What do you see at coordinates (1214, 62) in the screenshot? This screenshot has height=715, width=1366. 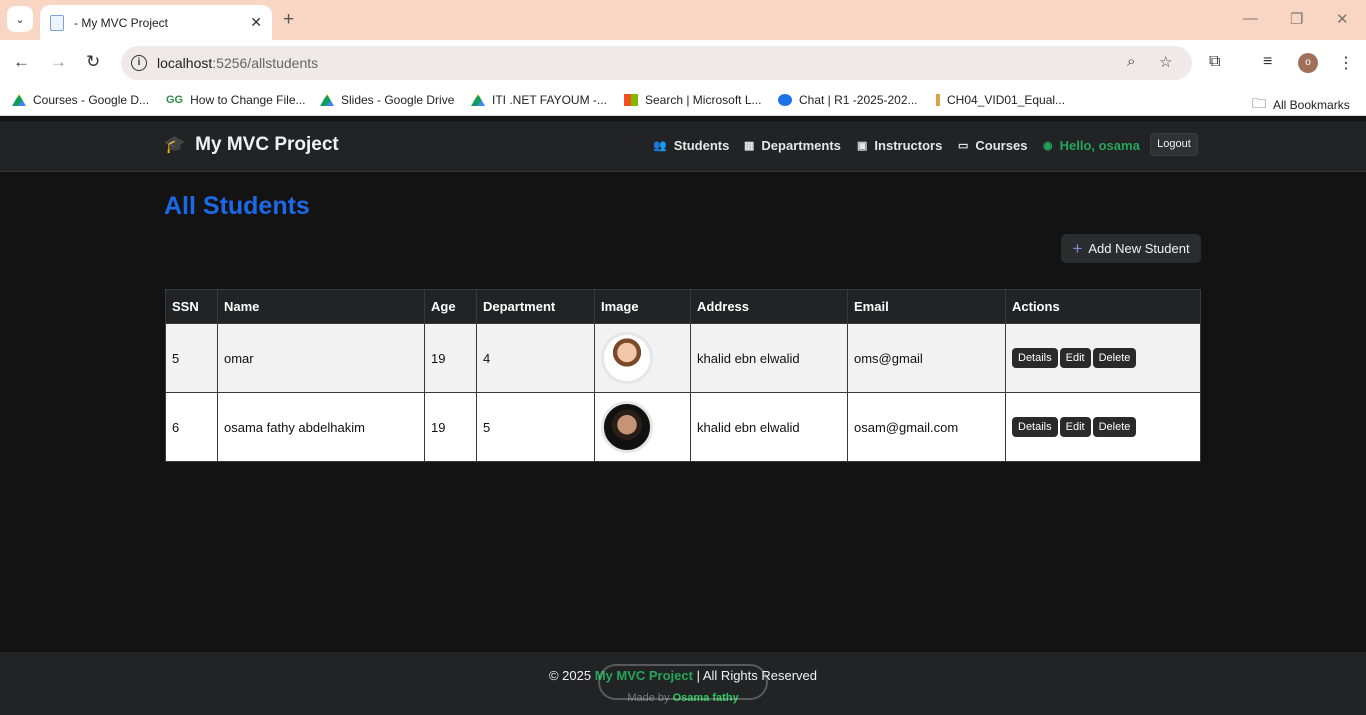 I see `extensions-icon: ⧉` at bounding box center [1214, 62].